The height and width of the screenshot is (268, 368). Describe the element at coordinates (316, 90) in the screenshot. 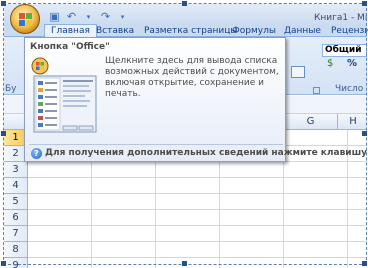

I see `dialog-launcher-icon` at that location.